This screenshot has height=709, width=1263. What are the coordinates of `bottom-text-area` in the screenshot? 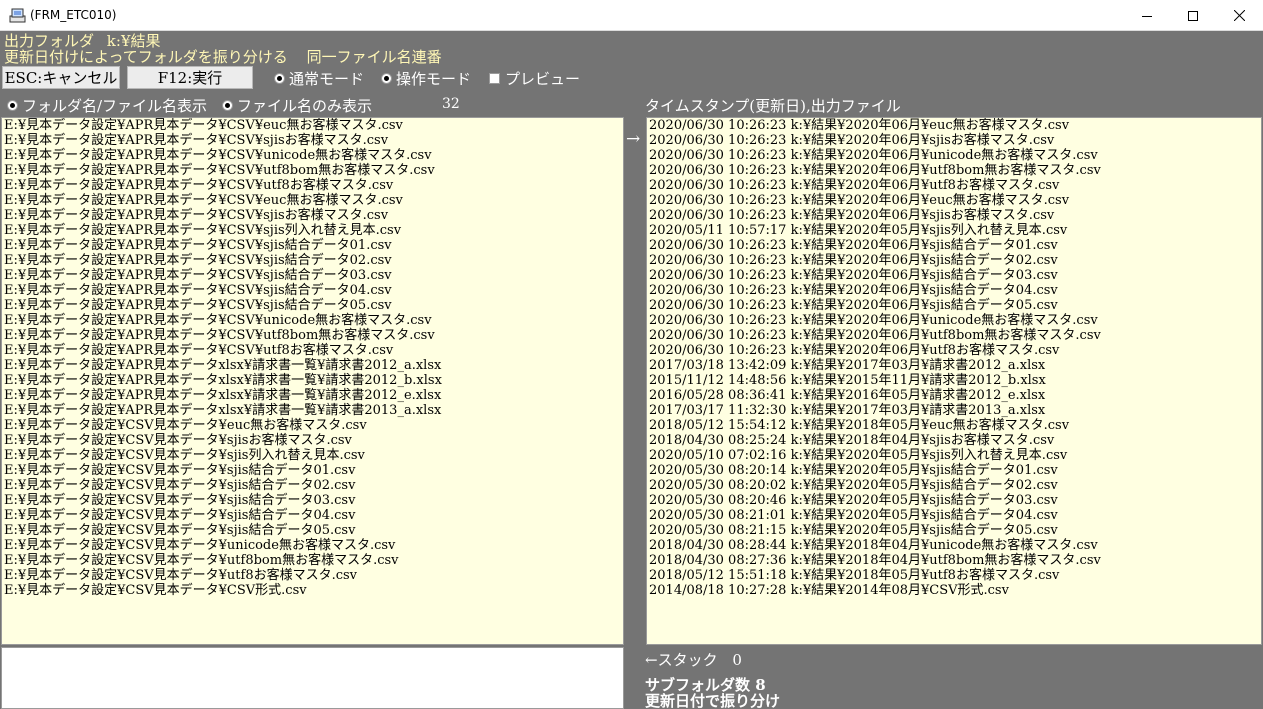 It's located at (312, 678).